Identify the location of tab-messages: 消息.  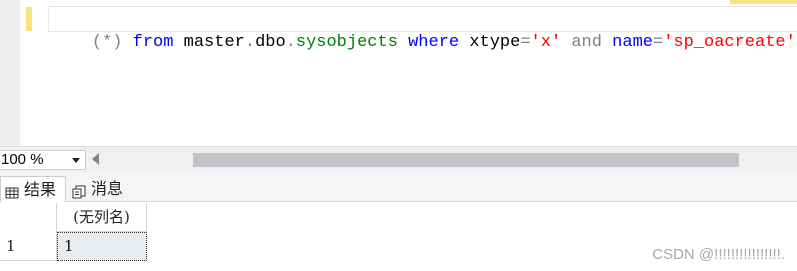
(101, 189).